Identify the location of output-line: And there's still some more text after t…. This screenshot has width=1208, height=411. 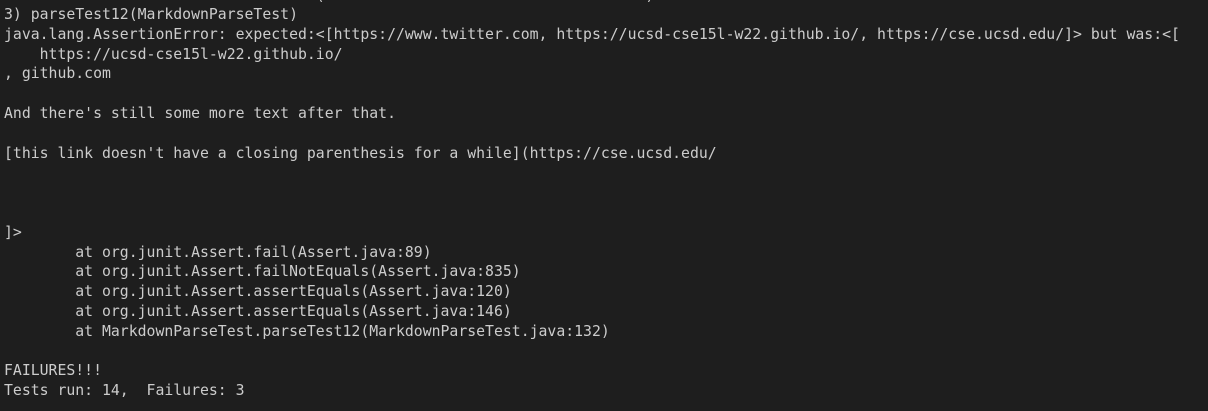
(200, 113).